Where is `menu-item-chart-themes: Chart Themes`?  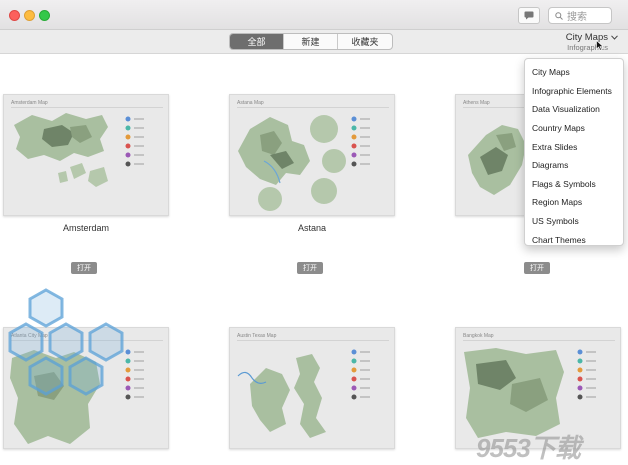 menu-item-chart-themes: Chart Themes is located at coordinates (574, 239).